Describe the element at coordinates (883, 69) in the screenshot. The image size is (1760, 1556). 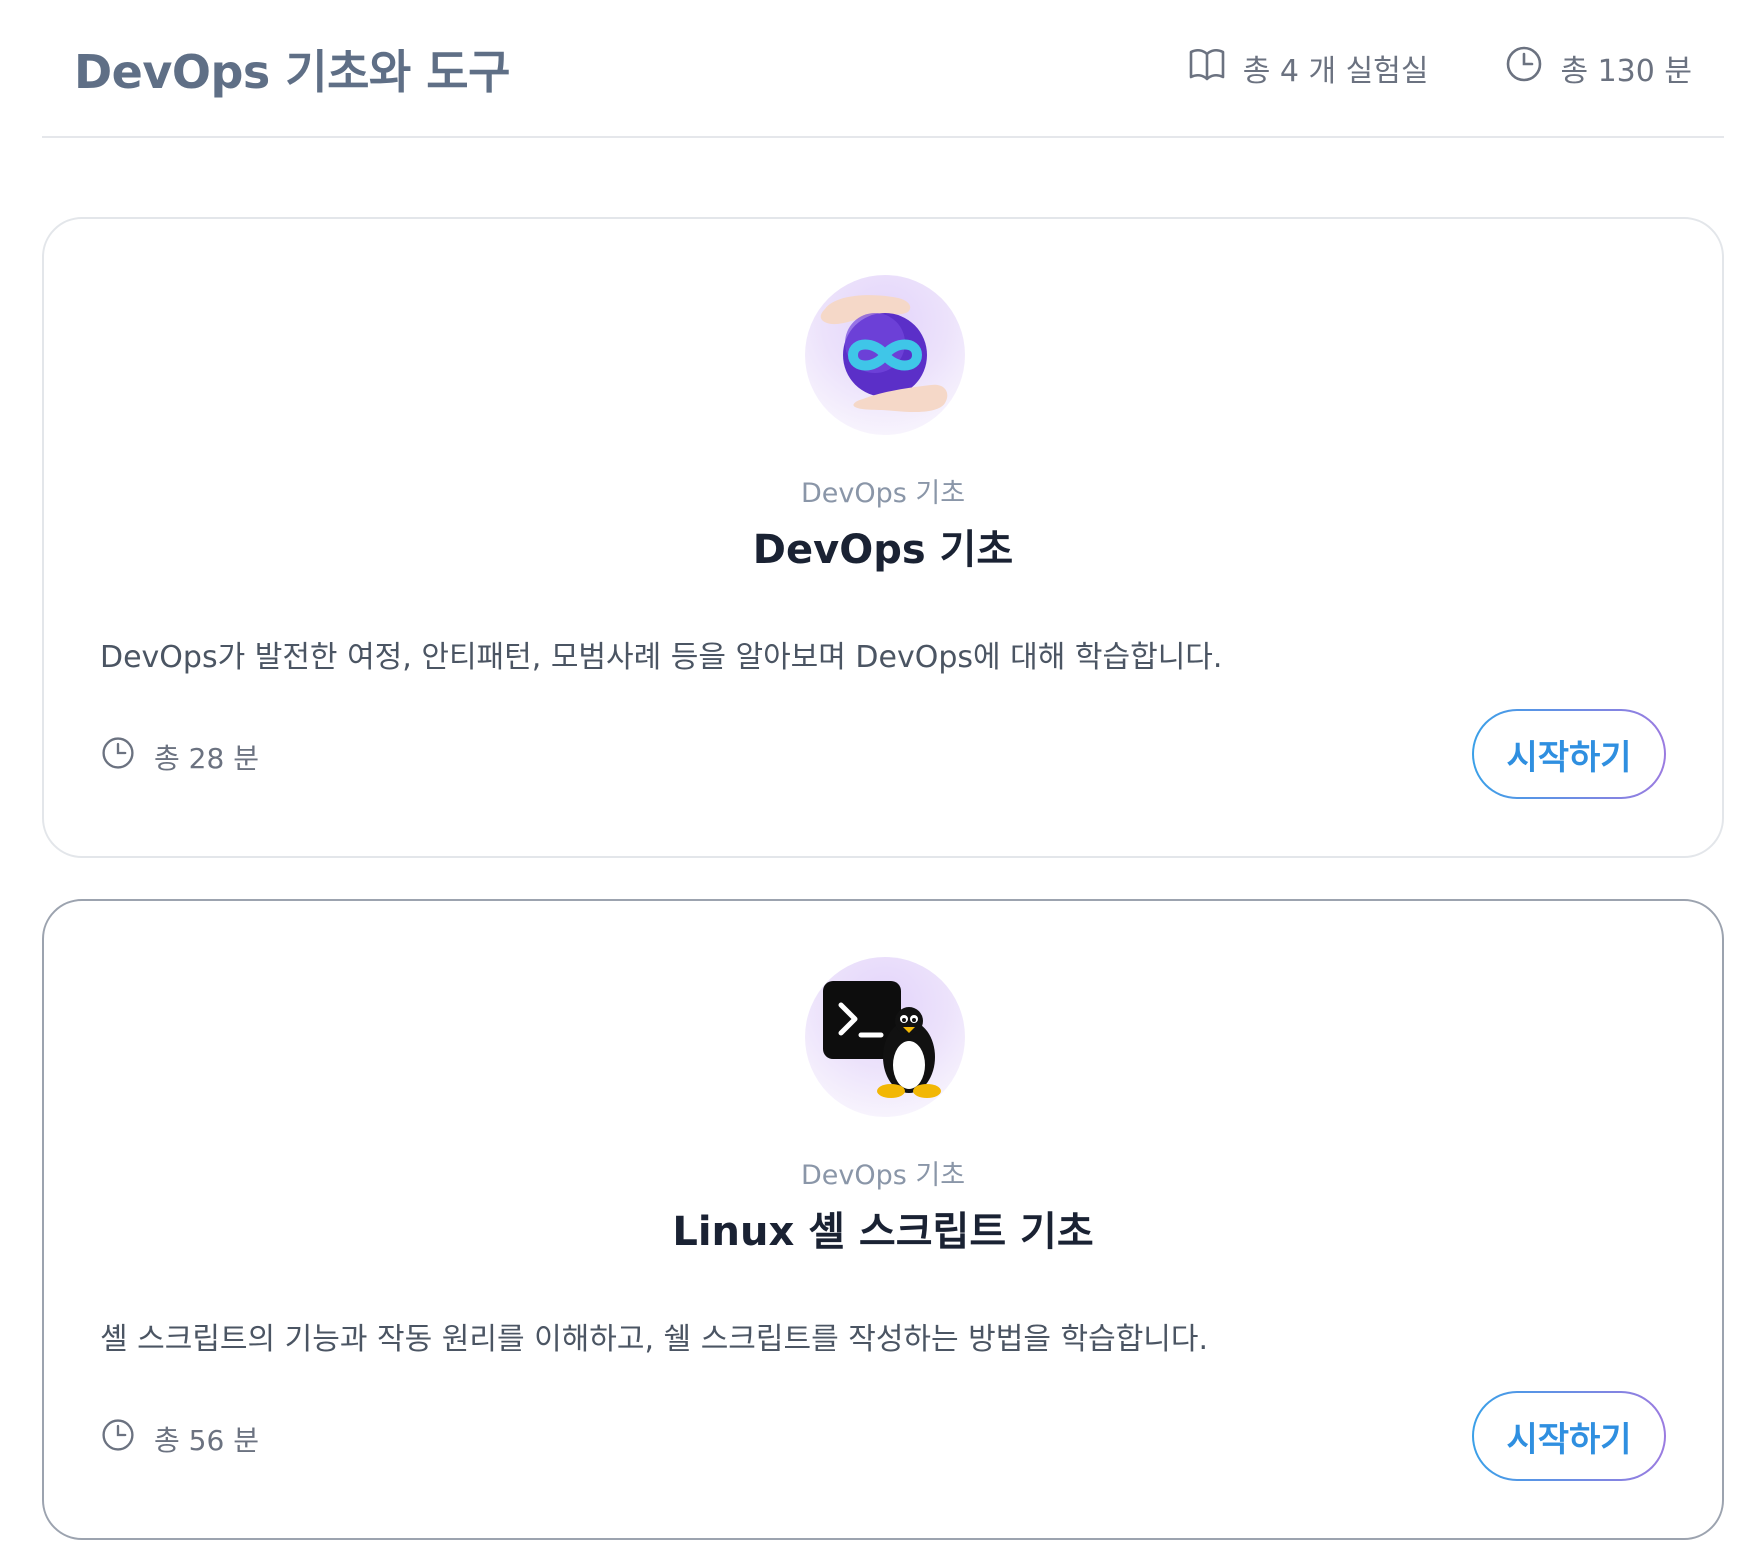
I see `page-header: DevOps 기초와 도구 총 4 개 실험실 총 130 분` at that location.